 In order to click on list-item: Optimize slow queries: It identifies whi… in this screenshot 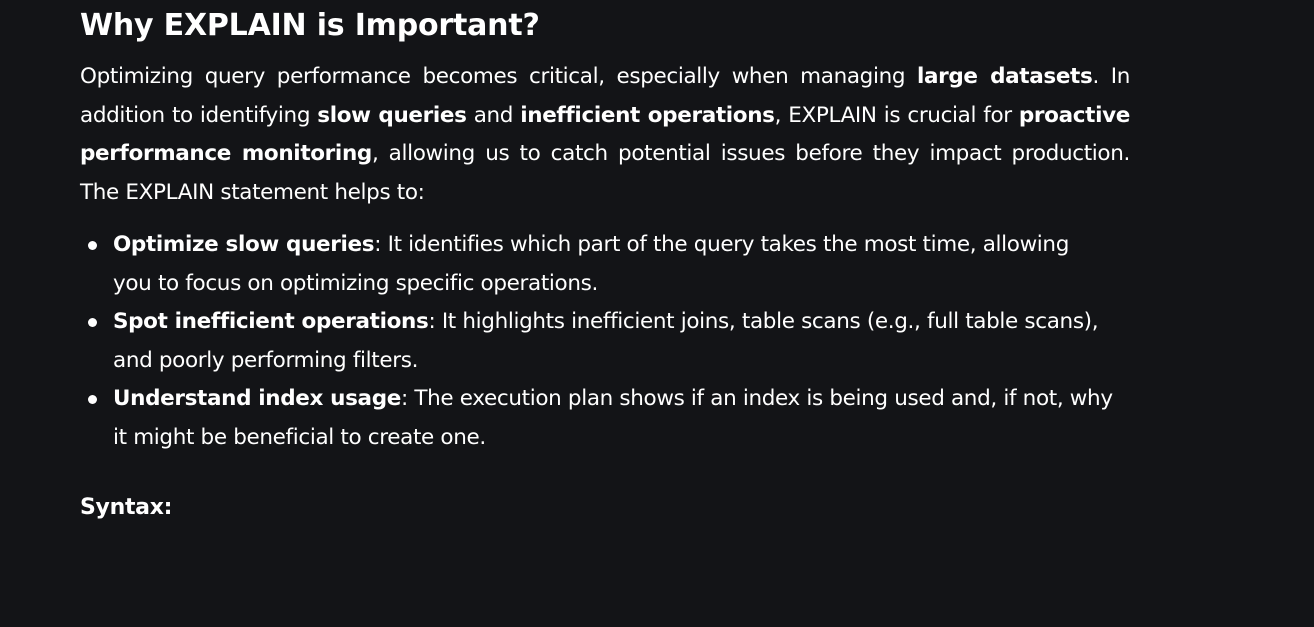, I will do `click(600, 264)`.